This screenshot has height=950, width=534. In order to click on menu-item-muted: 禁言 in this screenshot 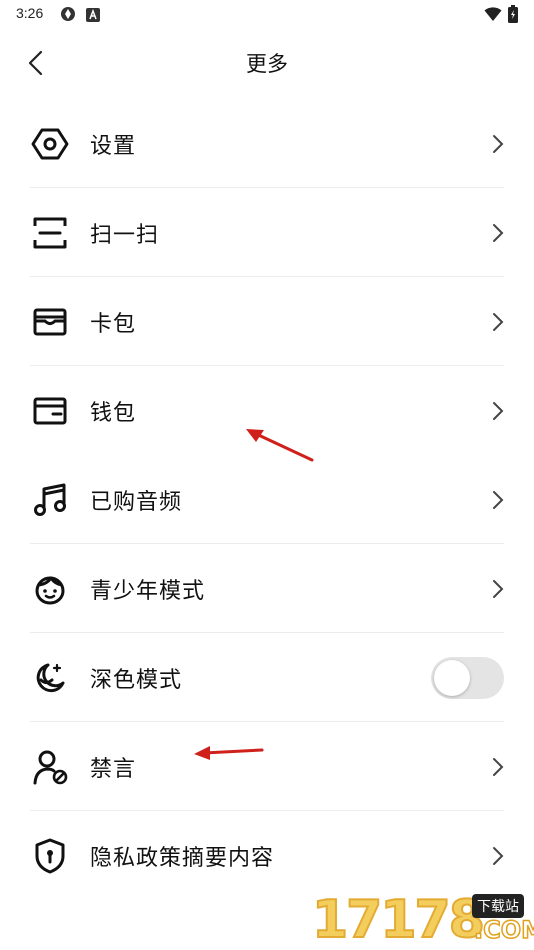, I will do `click(267, 766)`.